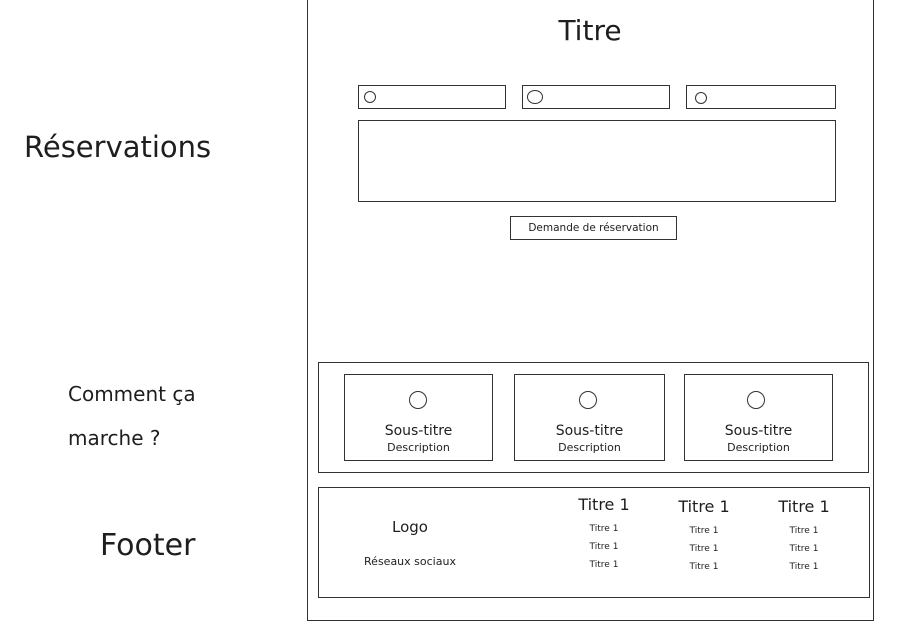 Image resolution: width=909 pixels, height=633 pixels. I want to click on reservation-title: Titre, so click(590, 30).